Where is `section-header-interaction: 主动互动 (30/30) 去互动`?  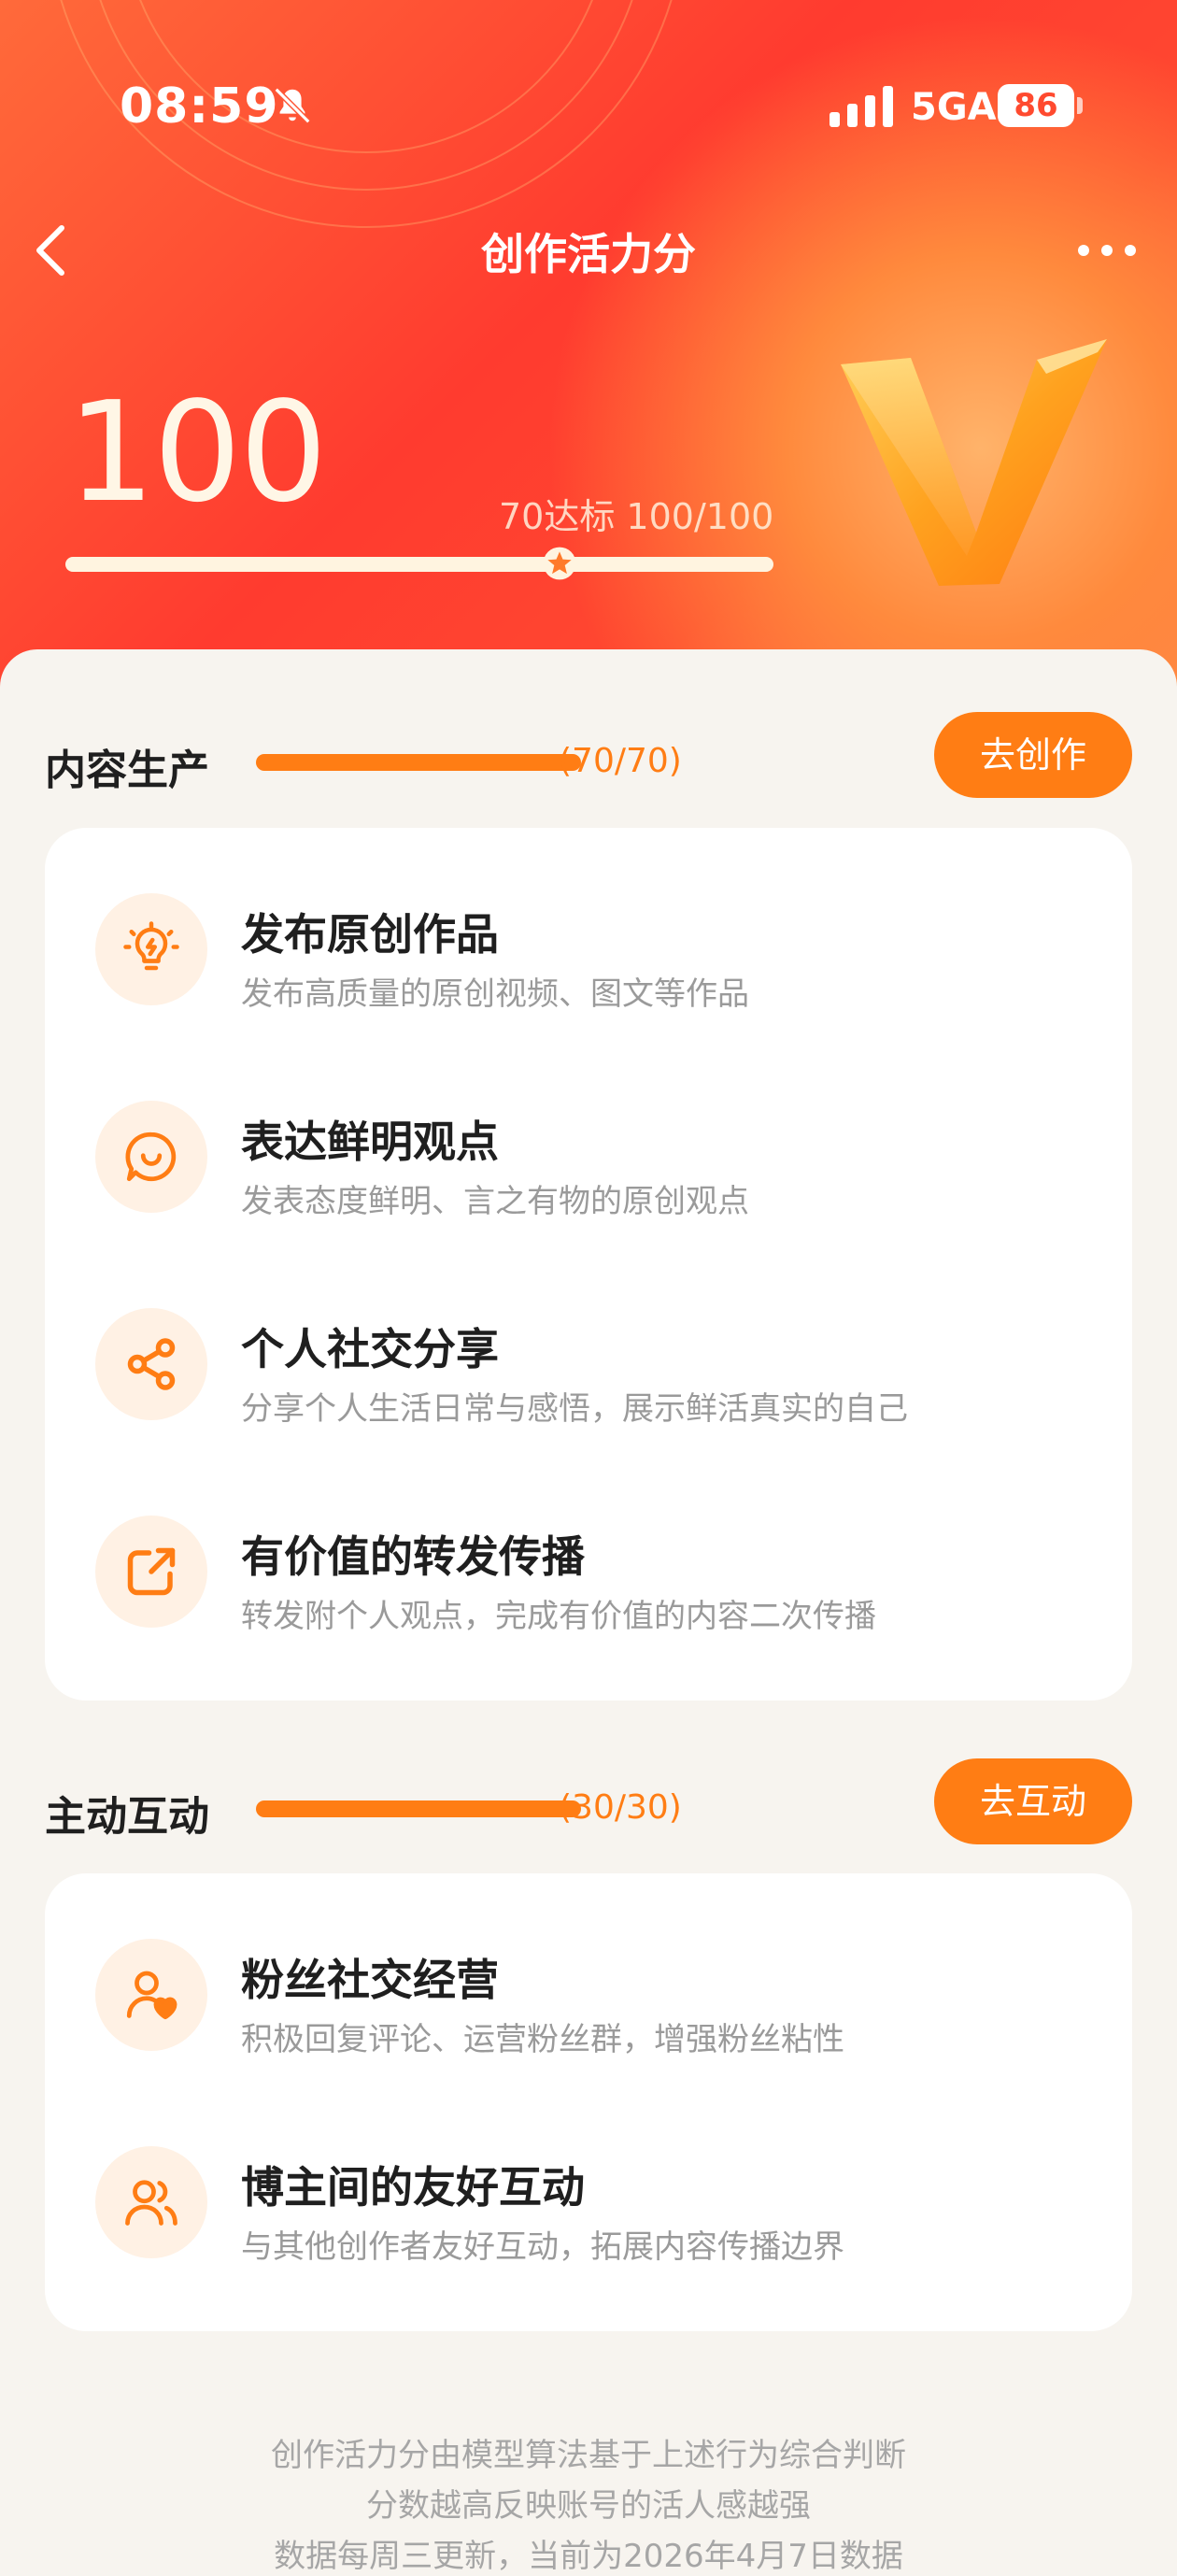
section-header-interaction: 主动互动 (30/30) 去互动 is located at coordinates (588, 1805).